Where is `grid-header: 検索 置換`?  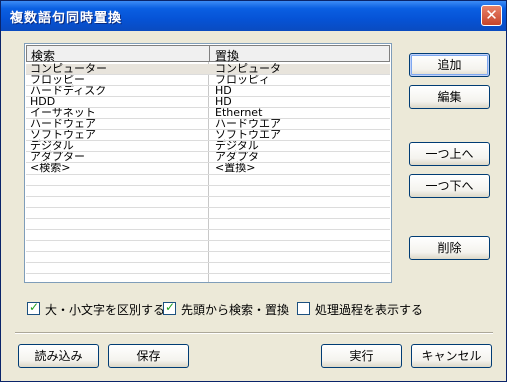 grid-header: 検索 置換 is located at coordinates (208, 54).